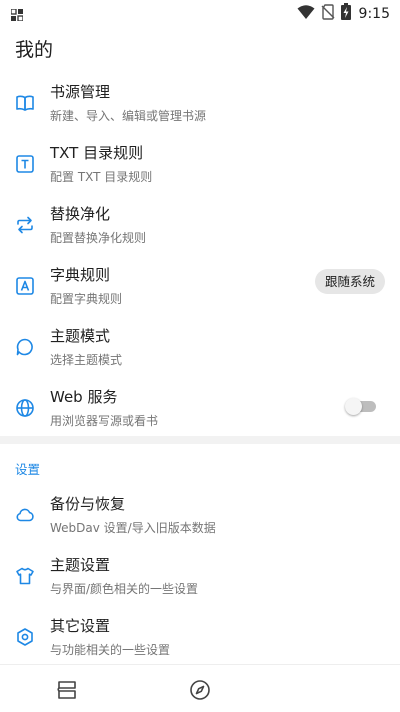 The height and width of the screenshot is (712, 400). I want to click on status-bar: 9:15, so click(200, 12).